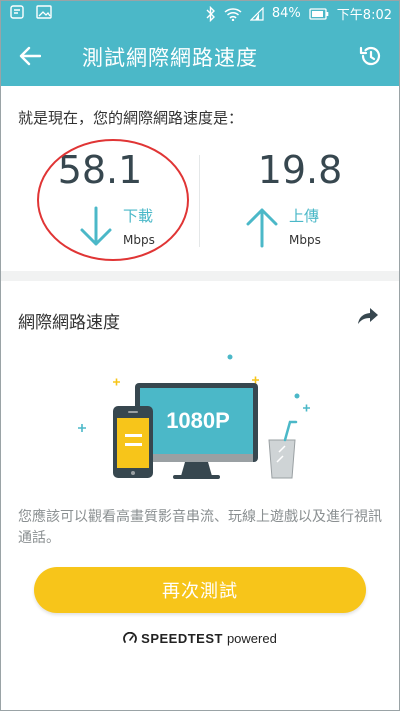 The image size is (400, 711). I want to click on speedtest-brand: SPEEDTEST, so click(182, 638).